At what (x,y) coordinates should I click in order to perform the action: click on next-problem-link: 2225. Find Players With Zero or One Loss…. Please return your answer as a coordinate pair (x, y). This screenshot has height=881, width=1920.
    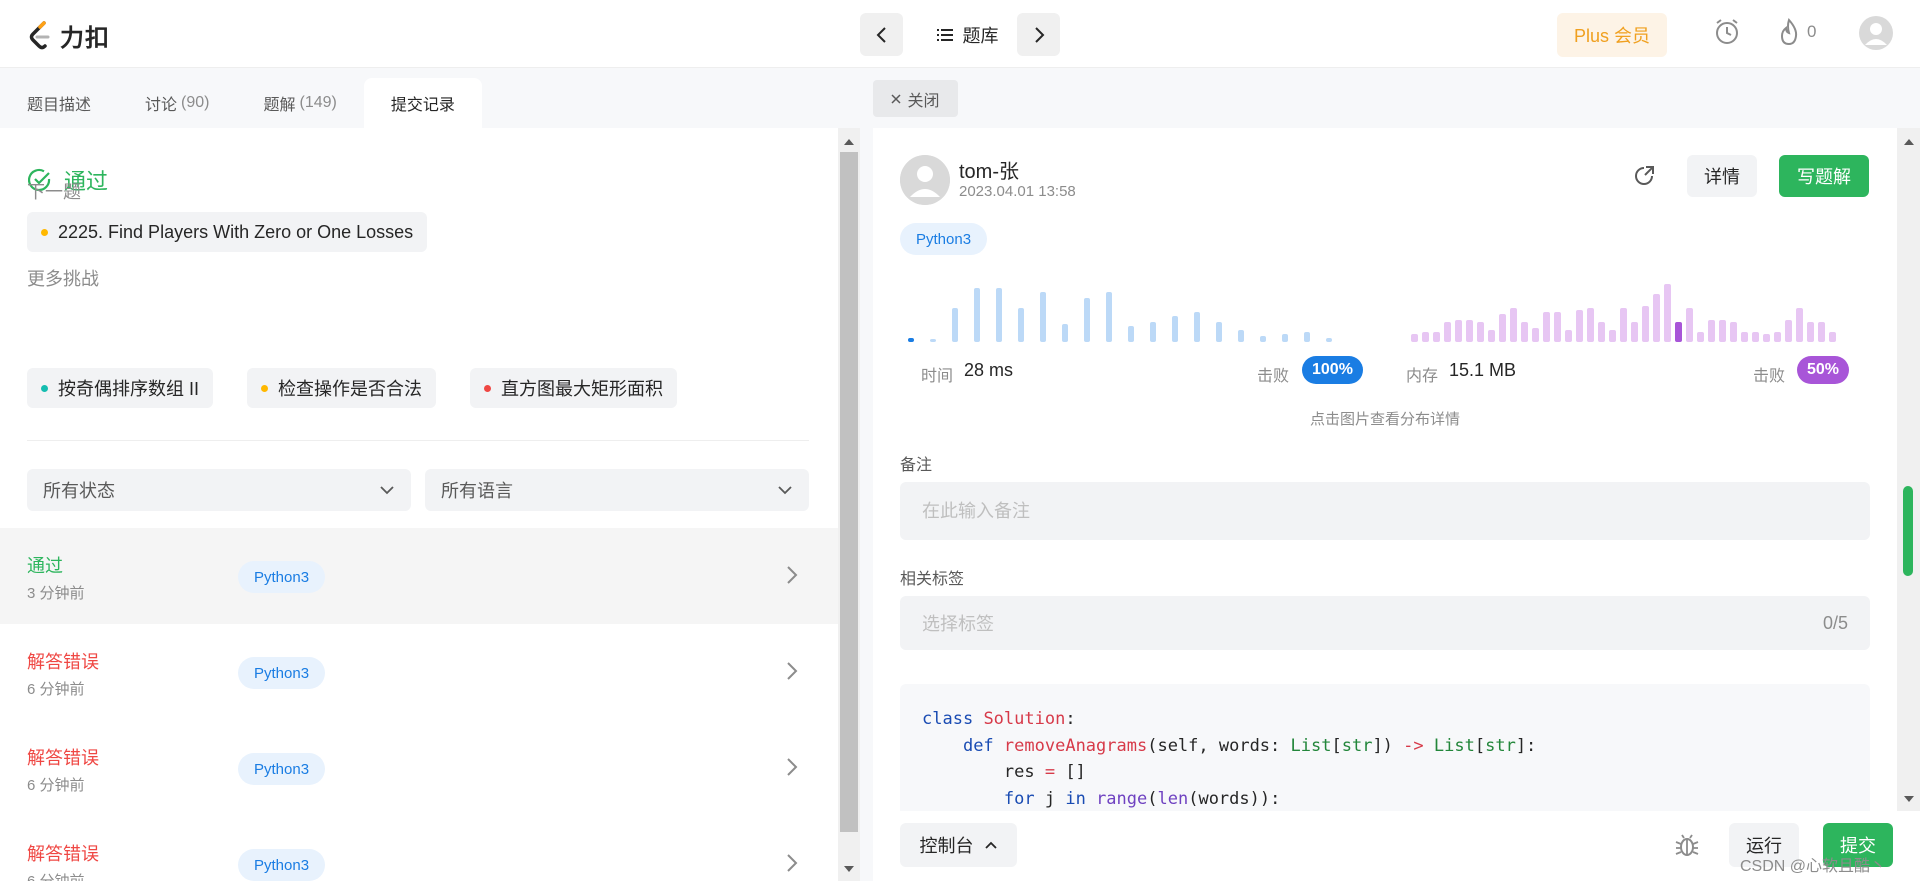
    Looking at the image, I should click on (227, 232).